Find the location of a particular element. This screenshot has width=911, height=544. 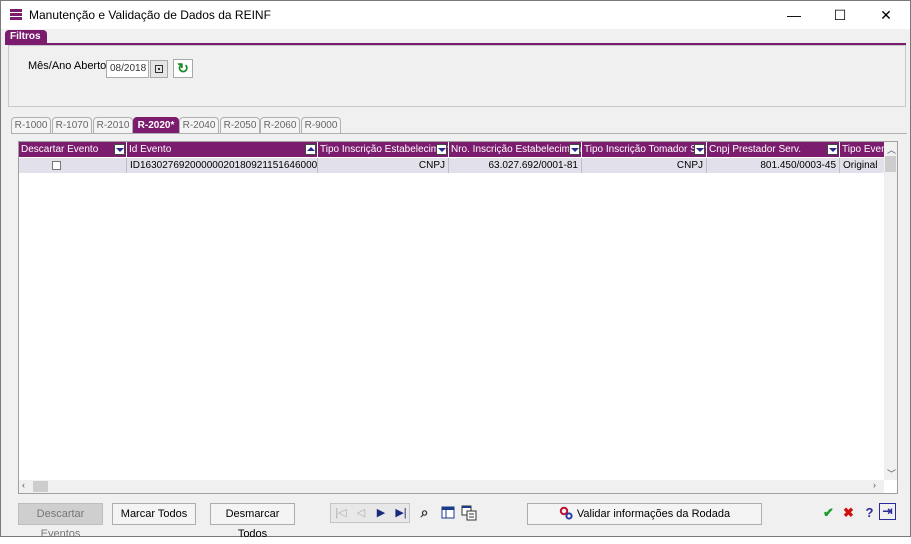

column-header-tipo-insc-tomador: Tipo Inscrição Tomador Serv. is located at coordinates (644, 149).